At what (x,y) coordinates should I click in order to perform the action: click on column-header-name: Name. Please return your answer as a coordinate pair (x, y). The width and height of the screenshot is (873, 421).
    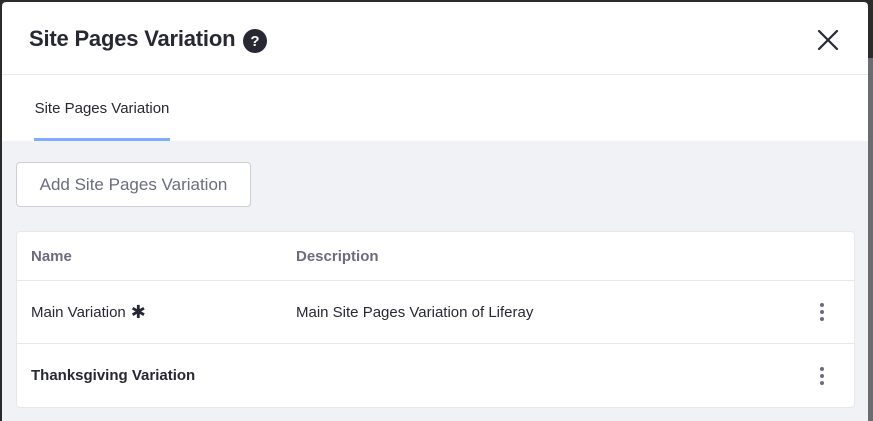
    Looking at the image, I should click on (51, 256).